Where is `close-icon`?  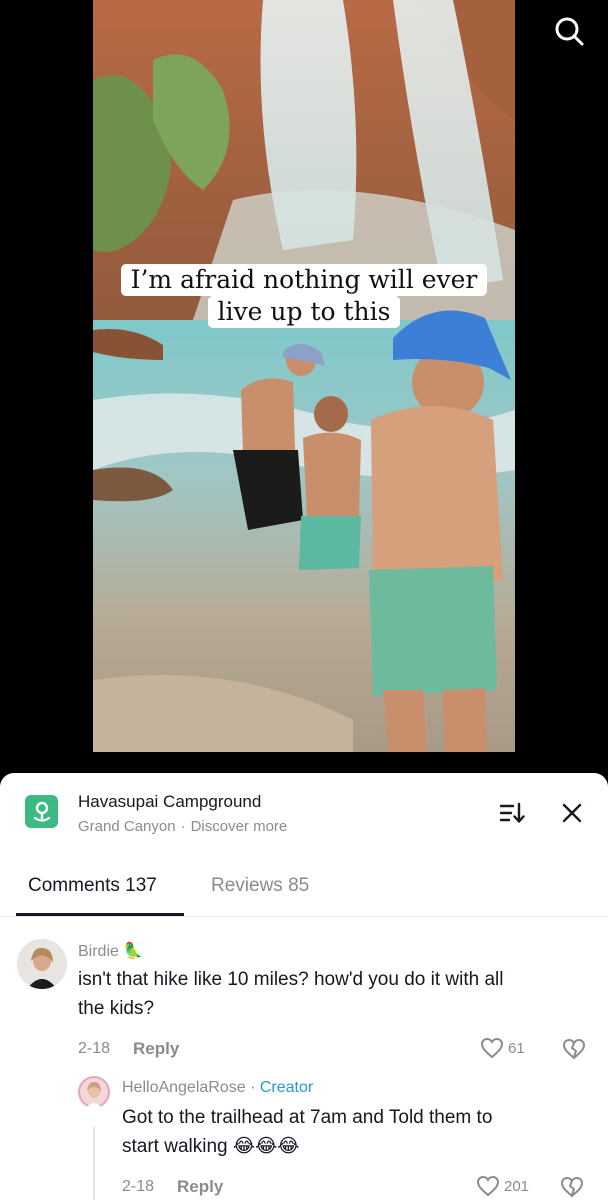 close-icon is located at coordinates (572, 813).